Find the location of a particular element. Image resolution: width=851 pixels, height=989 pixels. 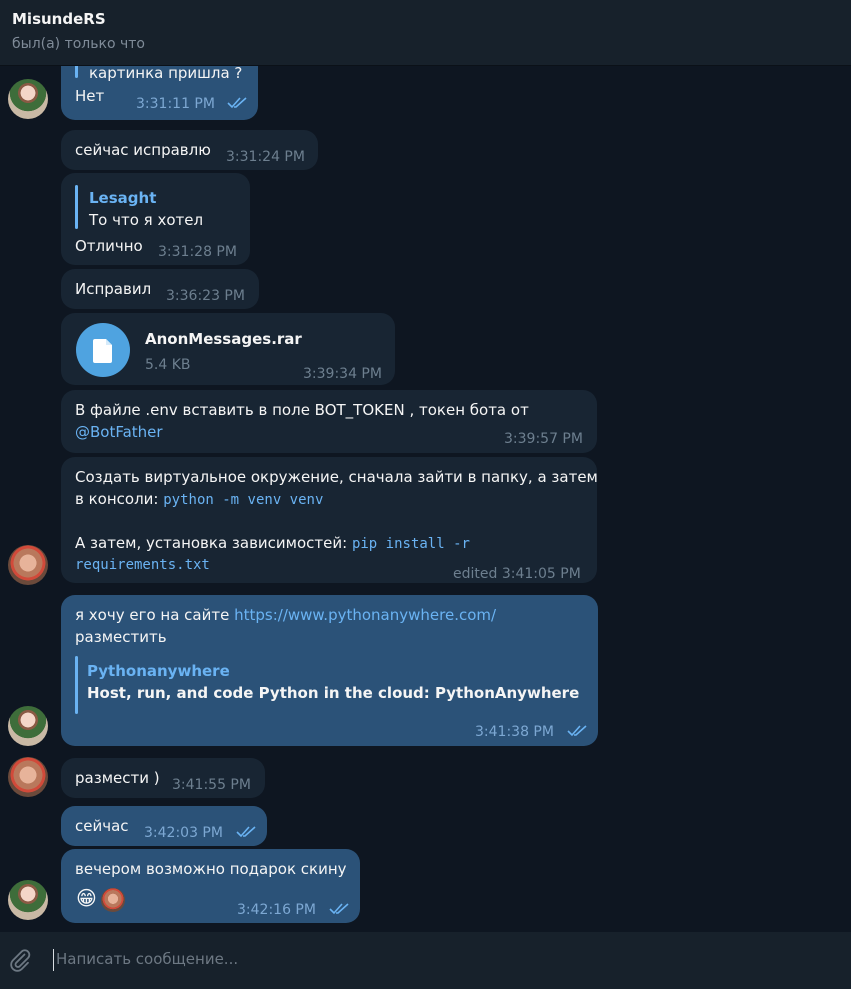

message-time: 3:42:03 PM is located at coordinates (183, 833).